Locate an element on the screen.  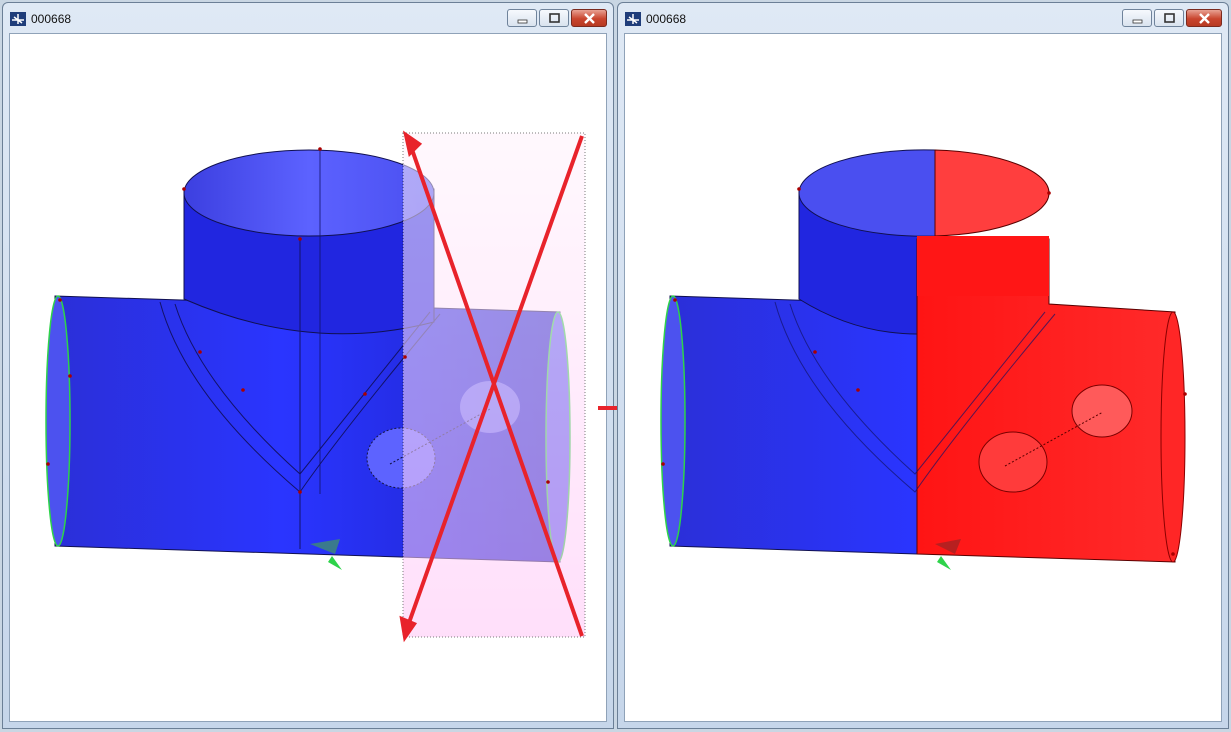
branch-pipe-body-red is located at coordinates (983, 266).